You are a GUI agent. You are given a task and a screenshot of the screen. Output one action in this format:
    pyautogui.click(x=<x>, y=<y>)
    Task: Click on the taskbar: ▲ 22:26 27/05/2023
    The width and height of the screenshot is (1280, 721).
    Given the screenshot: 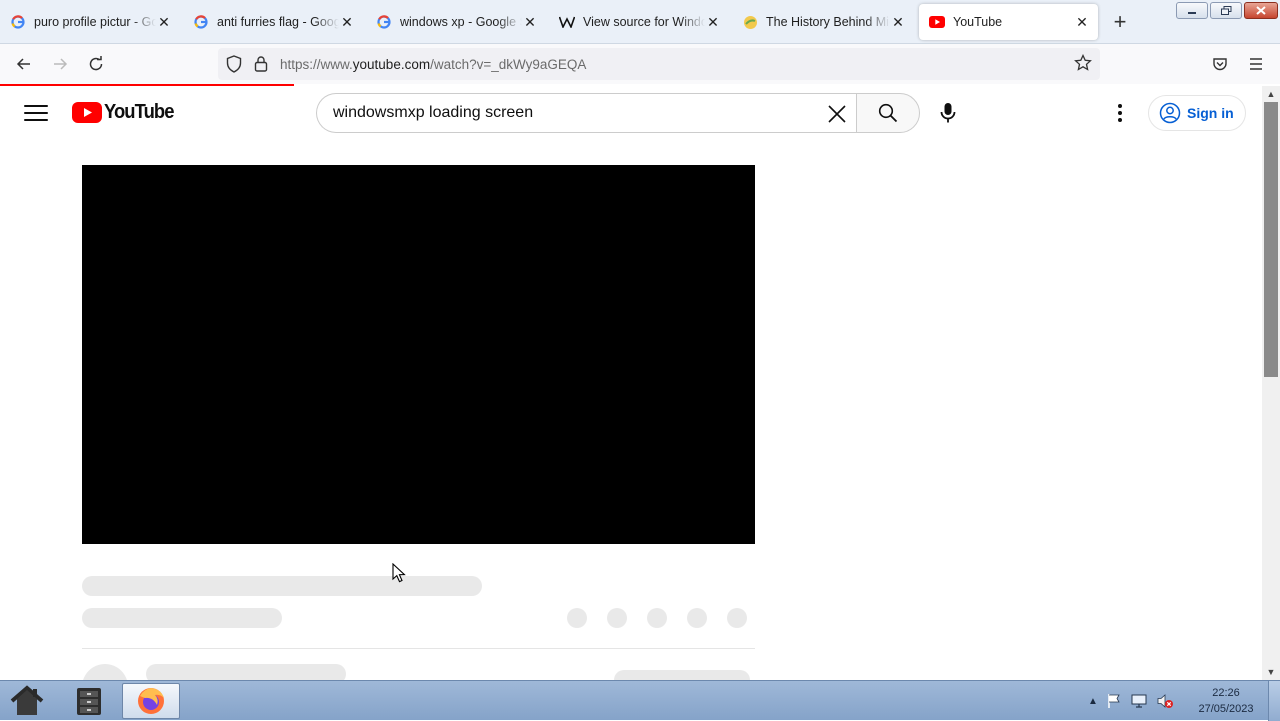 What is the action you would take?
    pyautogui.click(x=640, y=700)
    